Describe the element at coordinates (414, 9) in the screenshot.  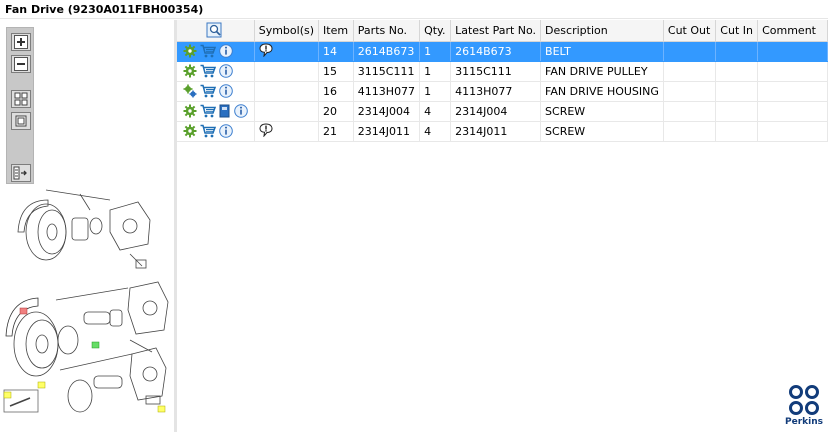
I see `window-title: Fan Drive (9230A011FBH00354)` at that location.